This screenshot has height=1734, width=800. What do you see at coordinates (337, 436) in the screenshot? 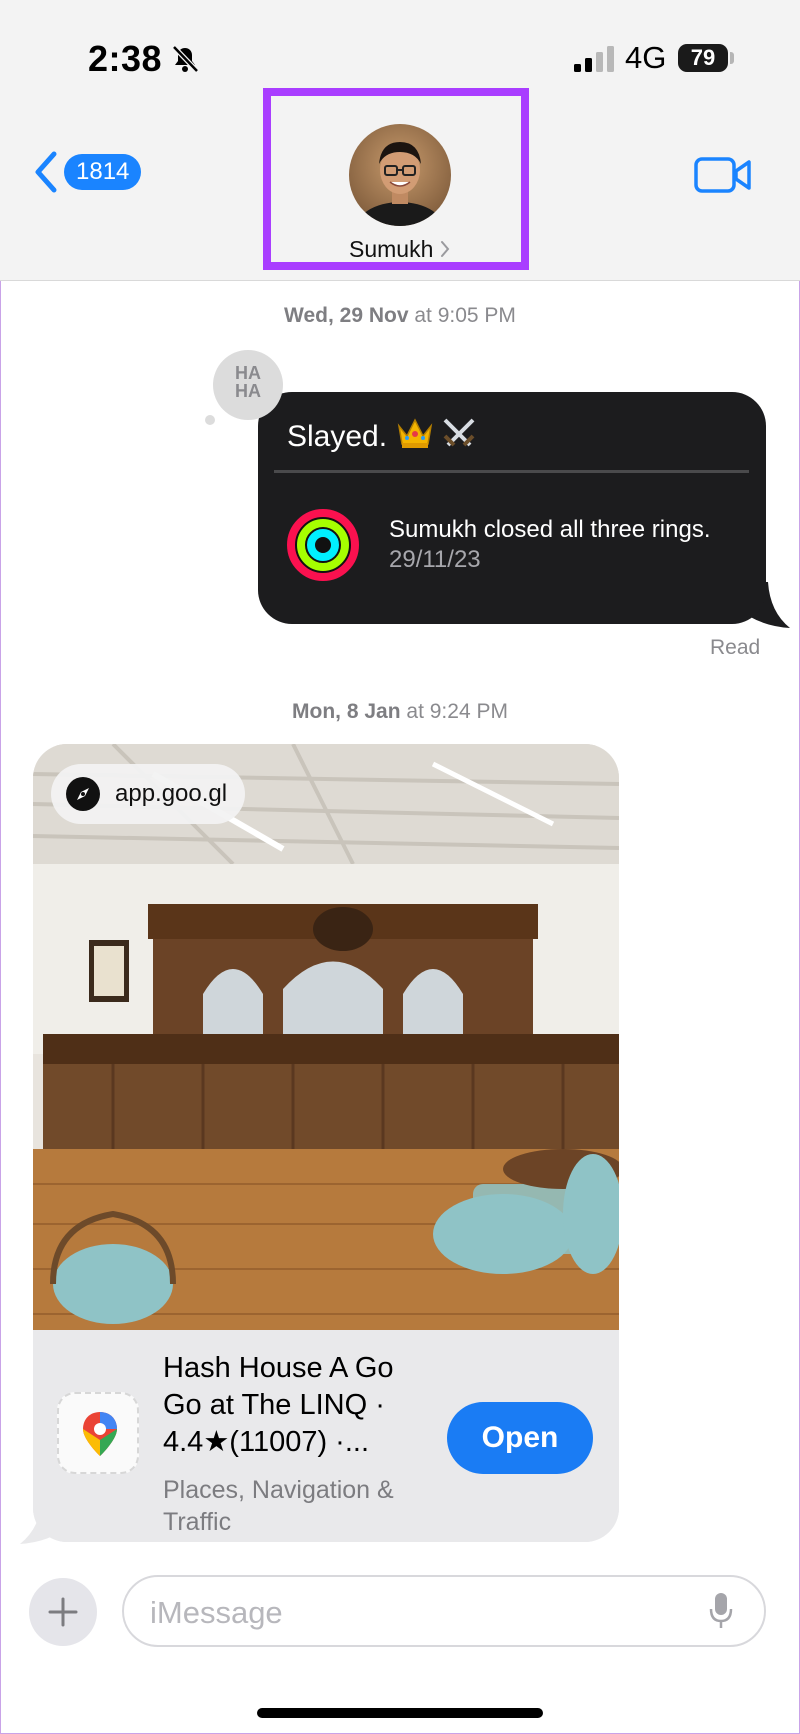
I see `message-text: Slayed.` at bounding box center [337, 436].